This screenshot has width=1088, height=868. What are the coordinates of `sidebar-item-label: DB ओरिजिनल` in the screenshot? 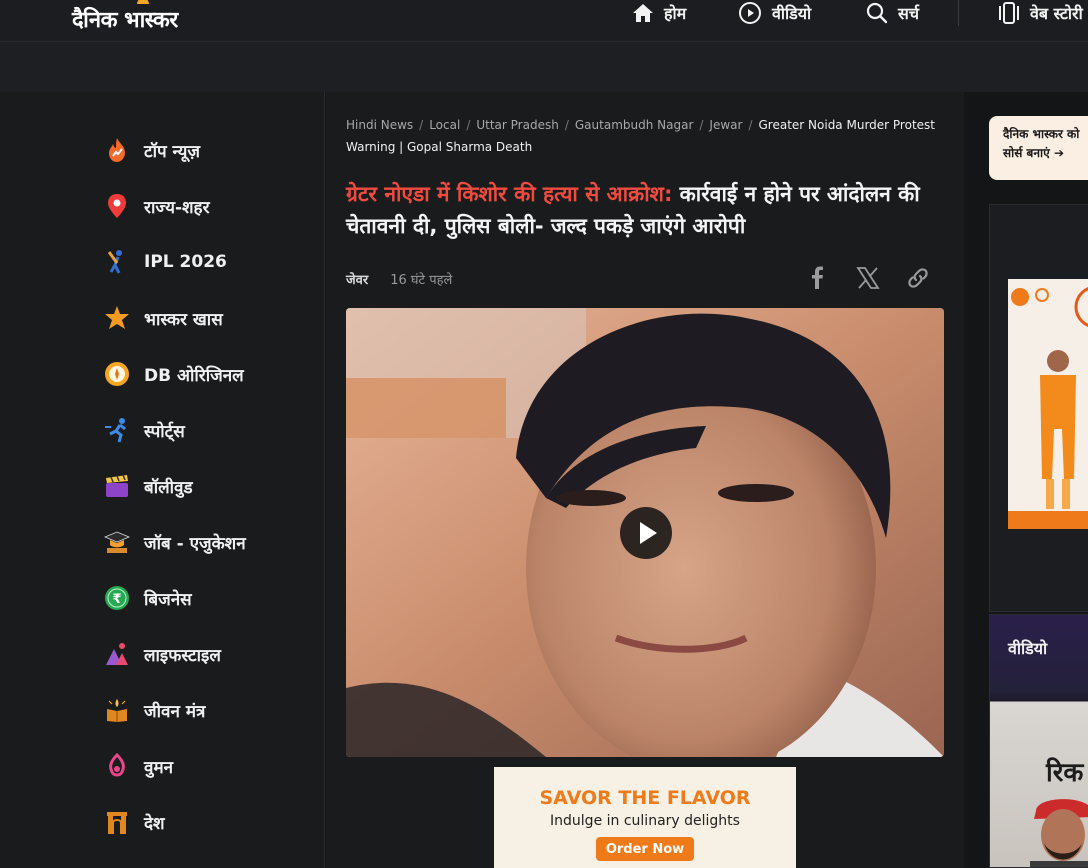 It's located at (194, 375).